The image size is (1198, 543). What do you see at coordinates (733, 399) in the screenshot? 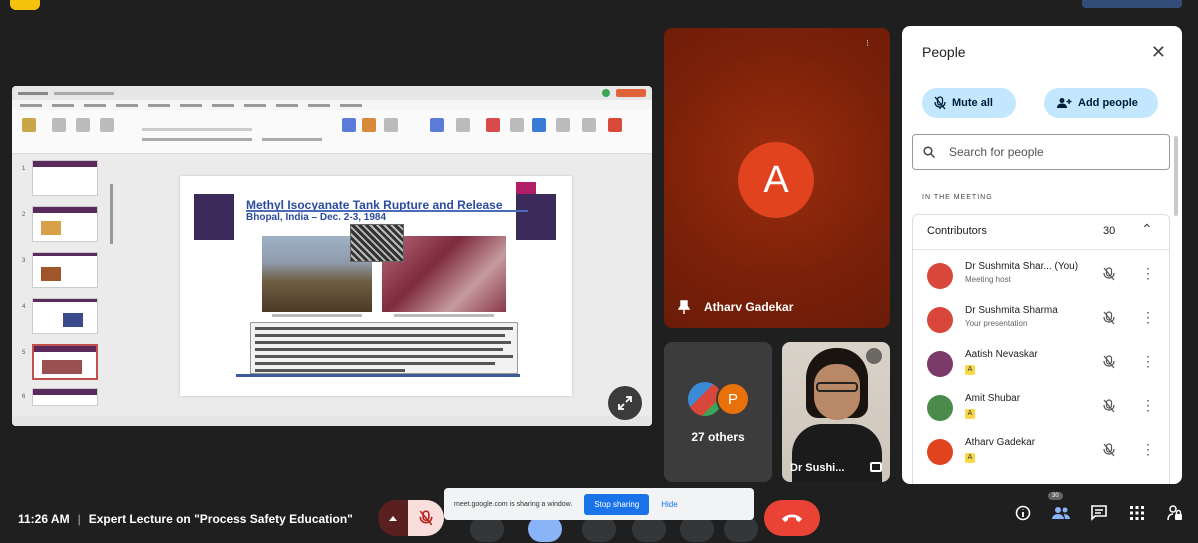
I see `others-avatar-initial: P` at bounding box center [733, 399].